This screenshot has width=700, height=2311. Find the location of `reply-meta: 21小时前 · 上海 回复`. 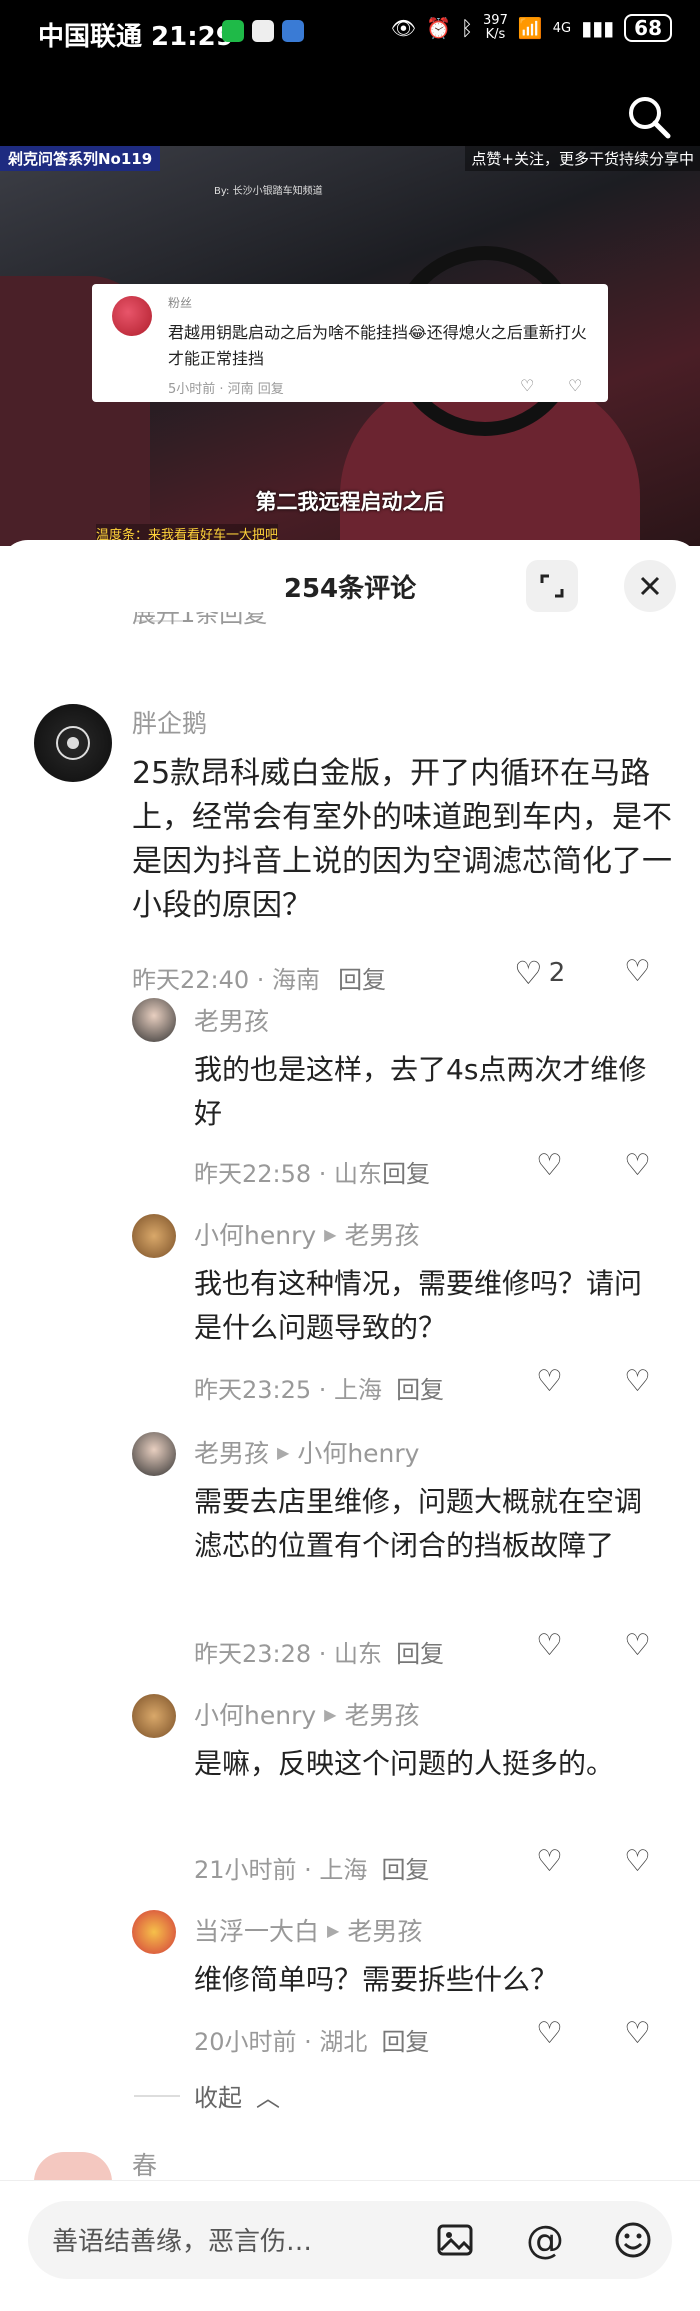

reply-meta: 21小时前 · 上海 回复 is located at coordinates (311, 1867).